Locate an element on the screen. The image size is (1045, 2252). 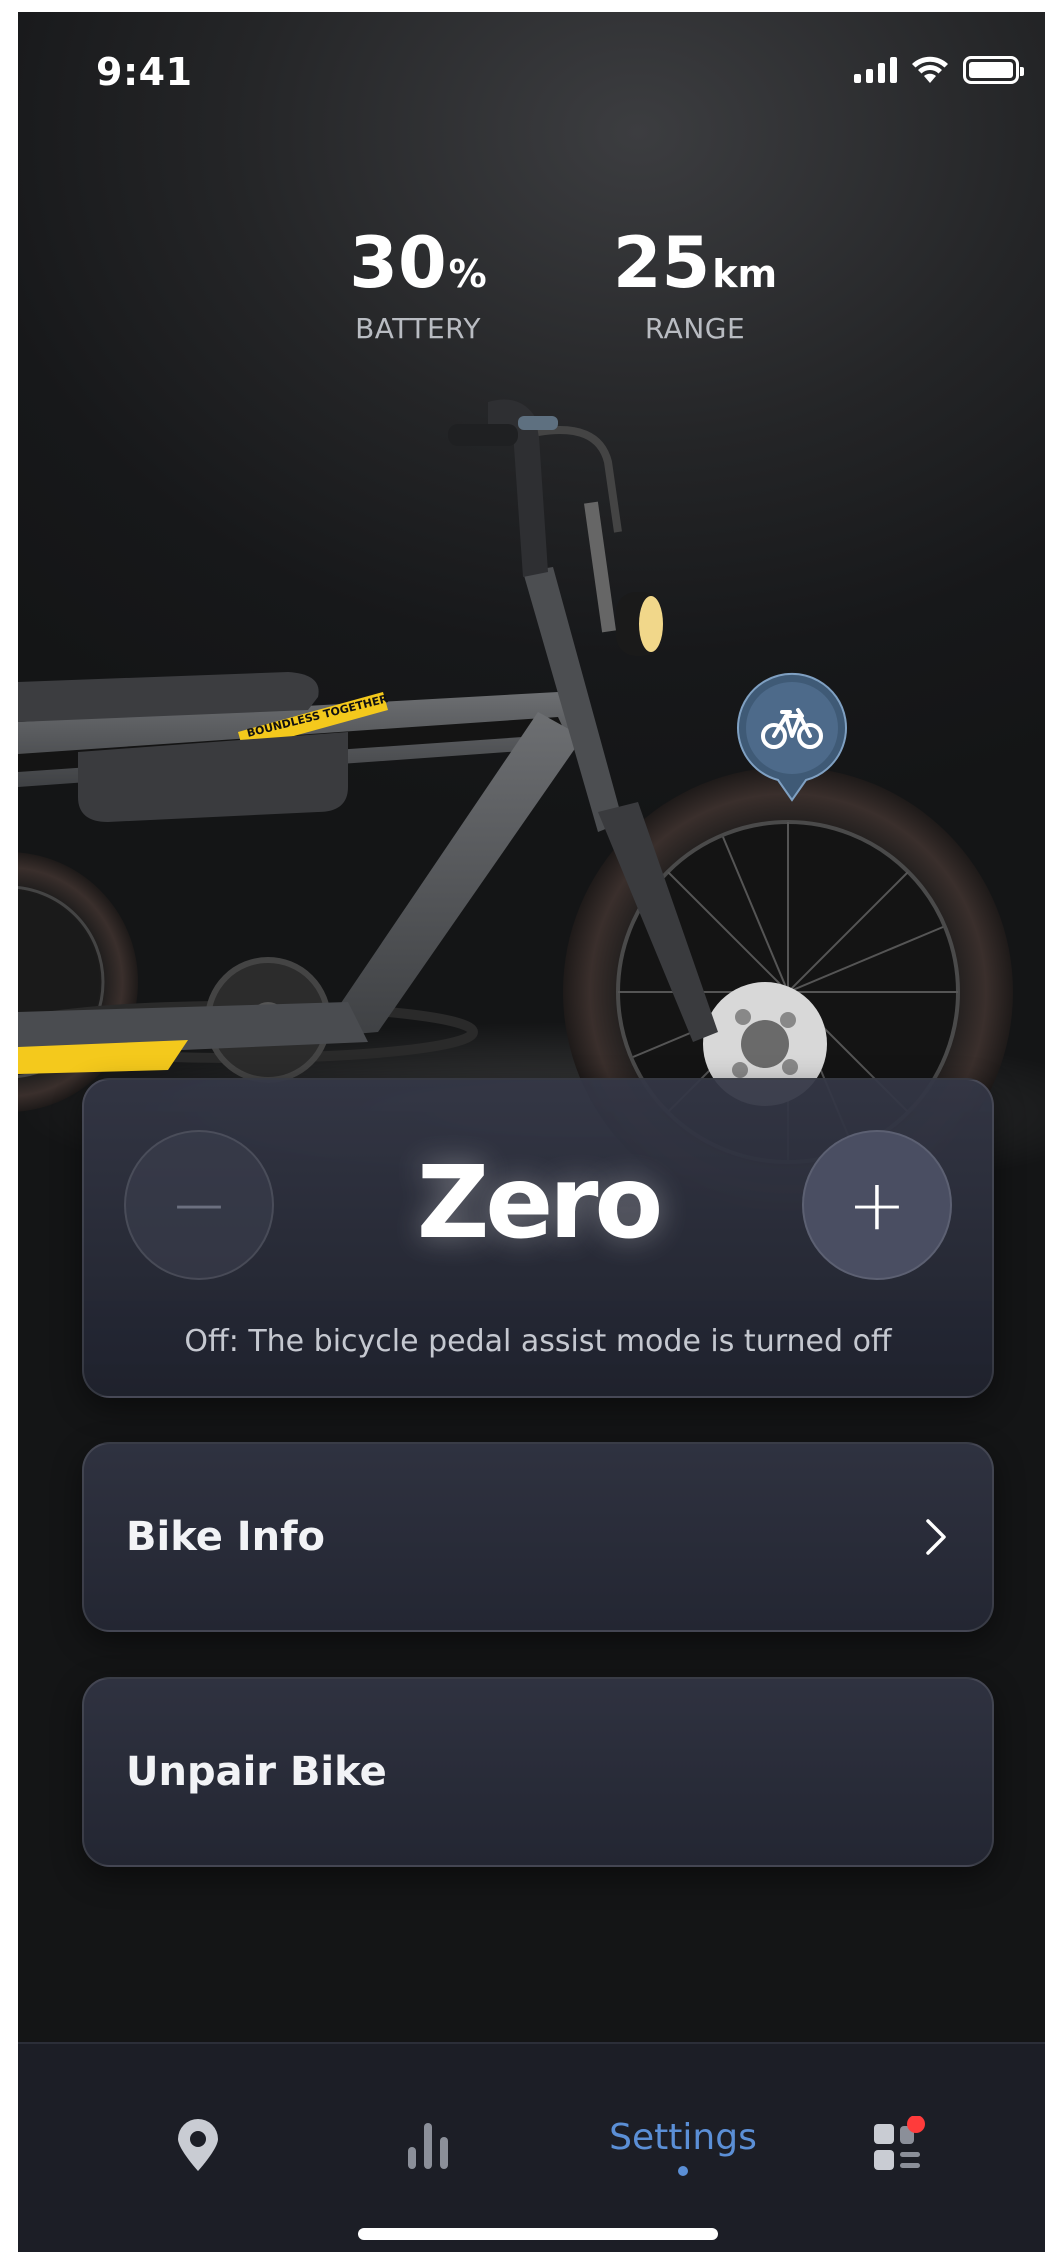
tab-settings: Settings is located at coordinates (683, 2146).